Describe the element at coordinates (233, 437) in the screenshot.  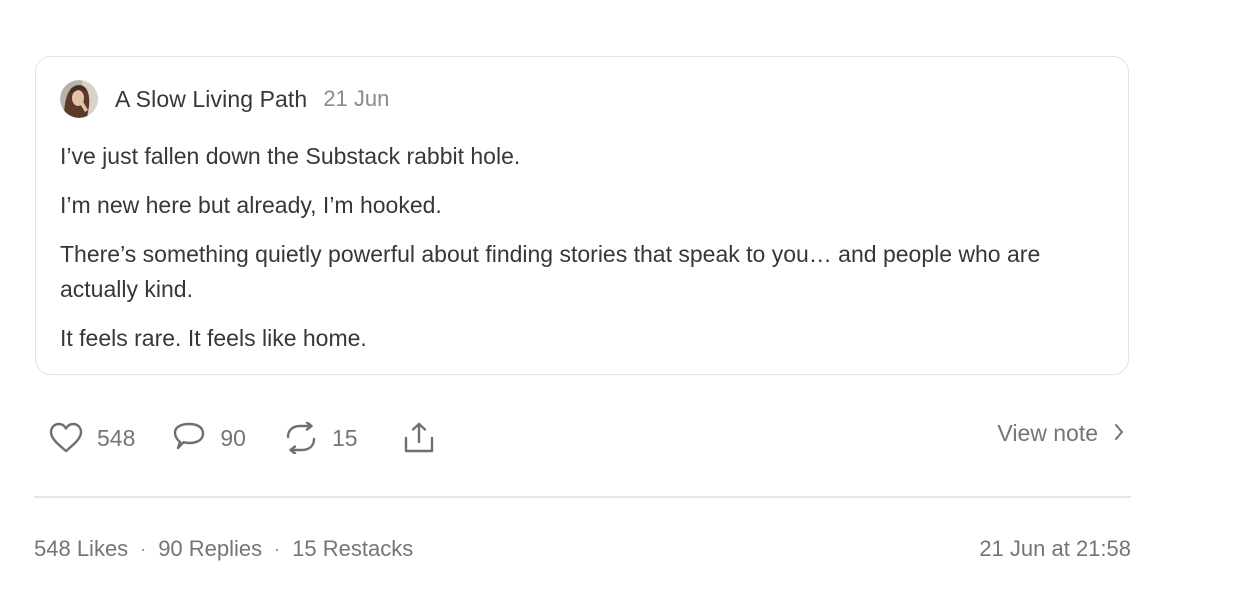
I see `reply-count: 90` at that location.